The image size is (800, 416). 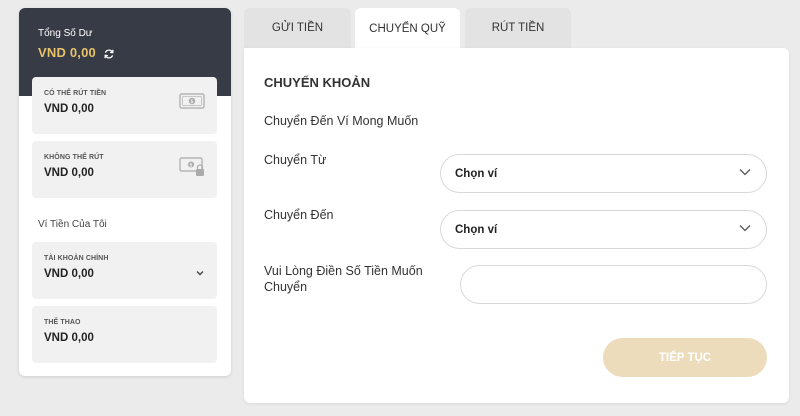 What do you see at coordinates (295, 160) in the screenshot?
I see `from-label: Chuyển Từ` at bounding box center [295, 160].